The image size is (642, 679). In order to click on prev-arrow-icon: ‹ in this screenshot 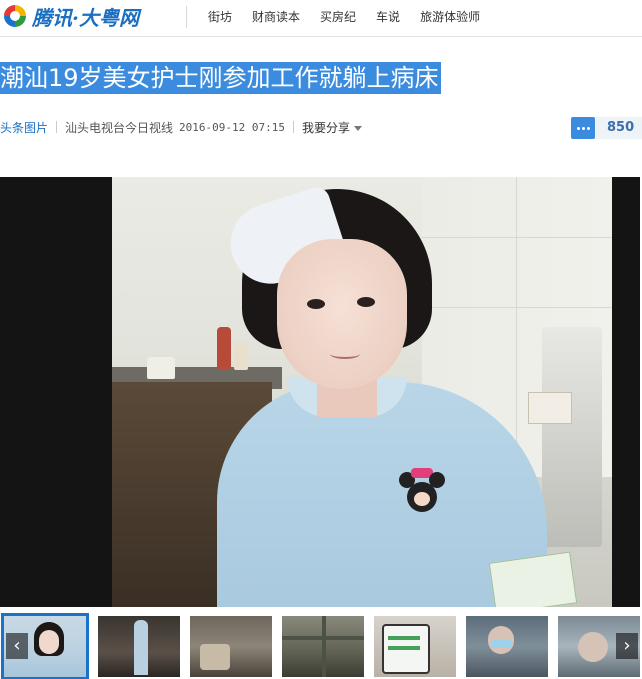, I will do `click(17, 646)`.